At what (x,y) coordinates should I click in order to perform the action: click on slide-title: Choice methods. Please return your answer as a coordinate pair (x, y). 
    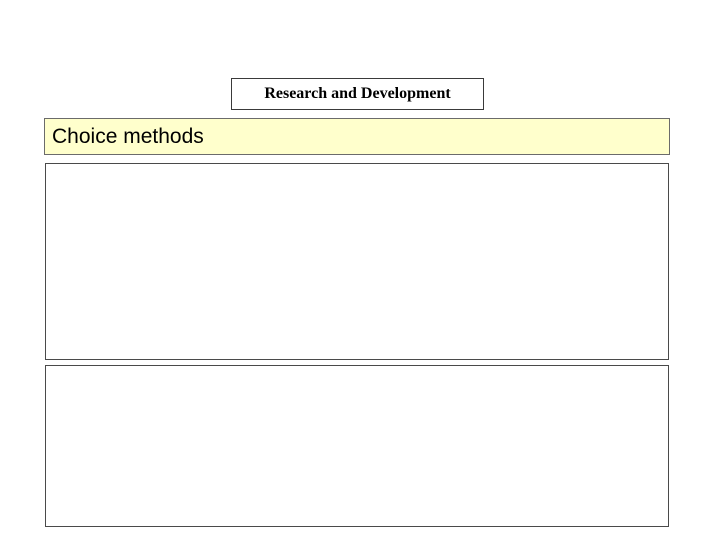
    Looking at the image, I should click on (128, 136).